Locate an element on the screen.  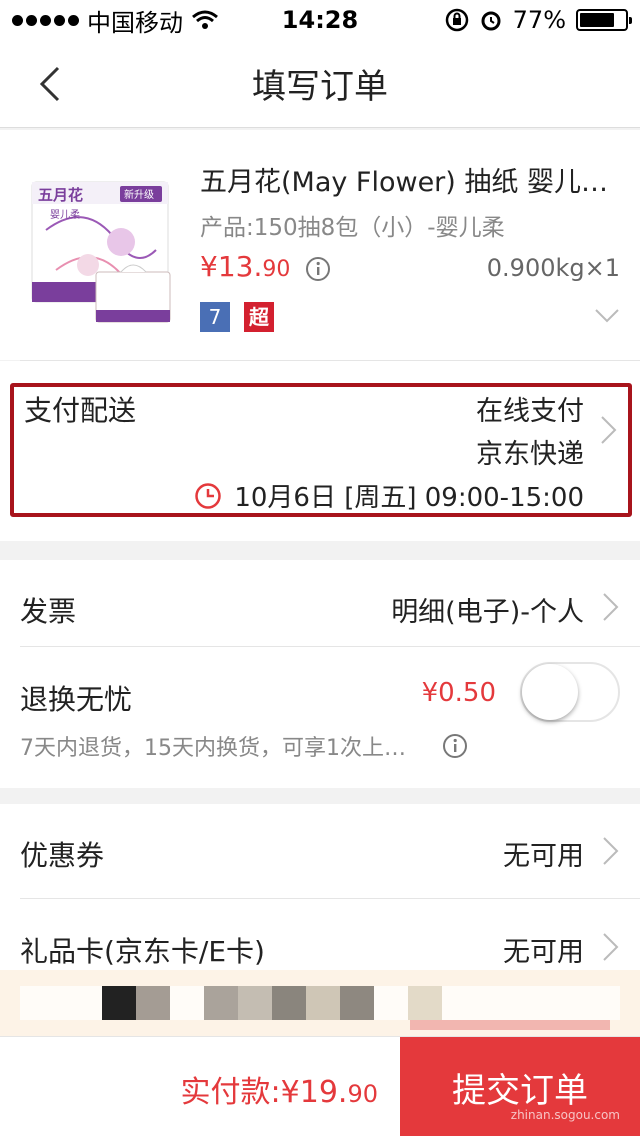
price-decimal: 90 is located at coordinates (276, 269).